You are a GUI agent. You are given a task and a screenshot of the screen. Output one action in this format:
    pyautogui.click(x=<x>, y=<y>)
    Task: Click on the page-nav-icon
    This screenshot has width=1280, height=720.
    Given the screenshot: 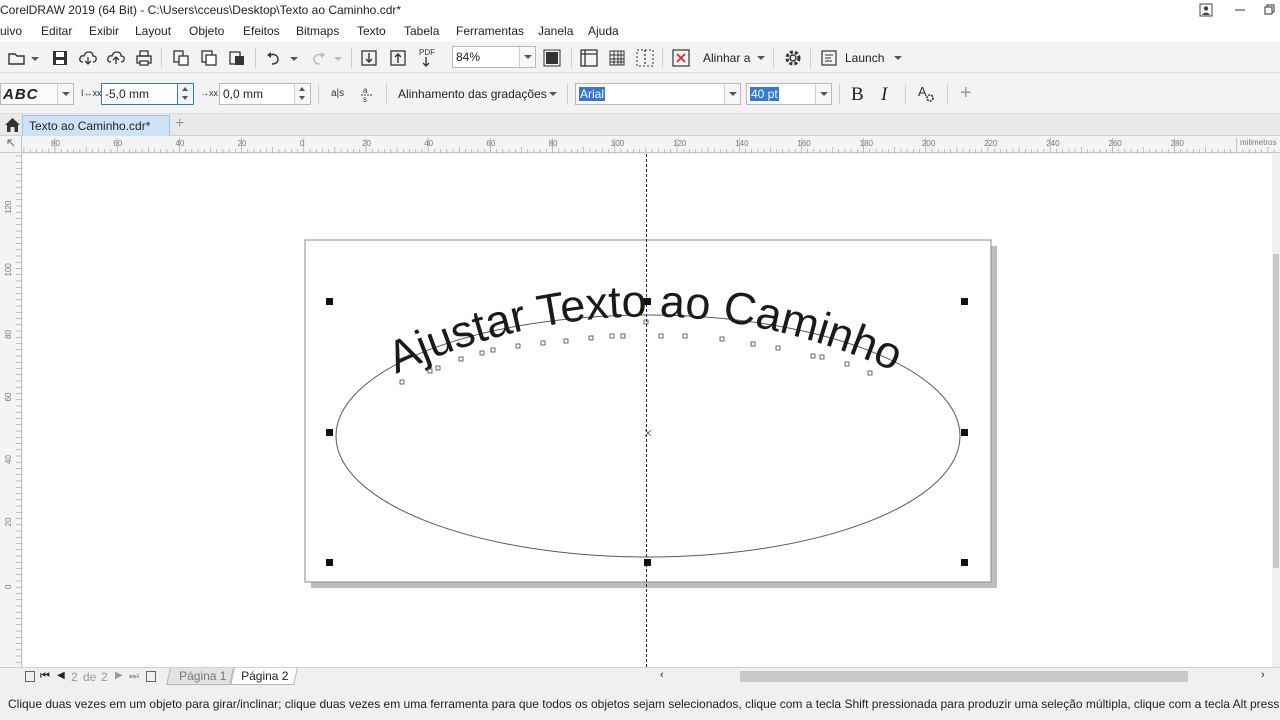 What is the action you would take?
    pyautogui.click(x=30, y=676)
    